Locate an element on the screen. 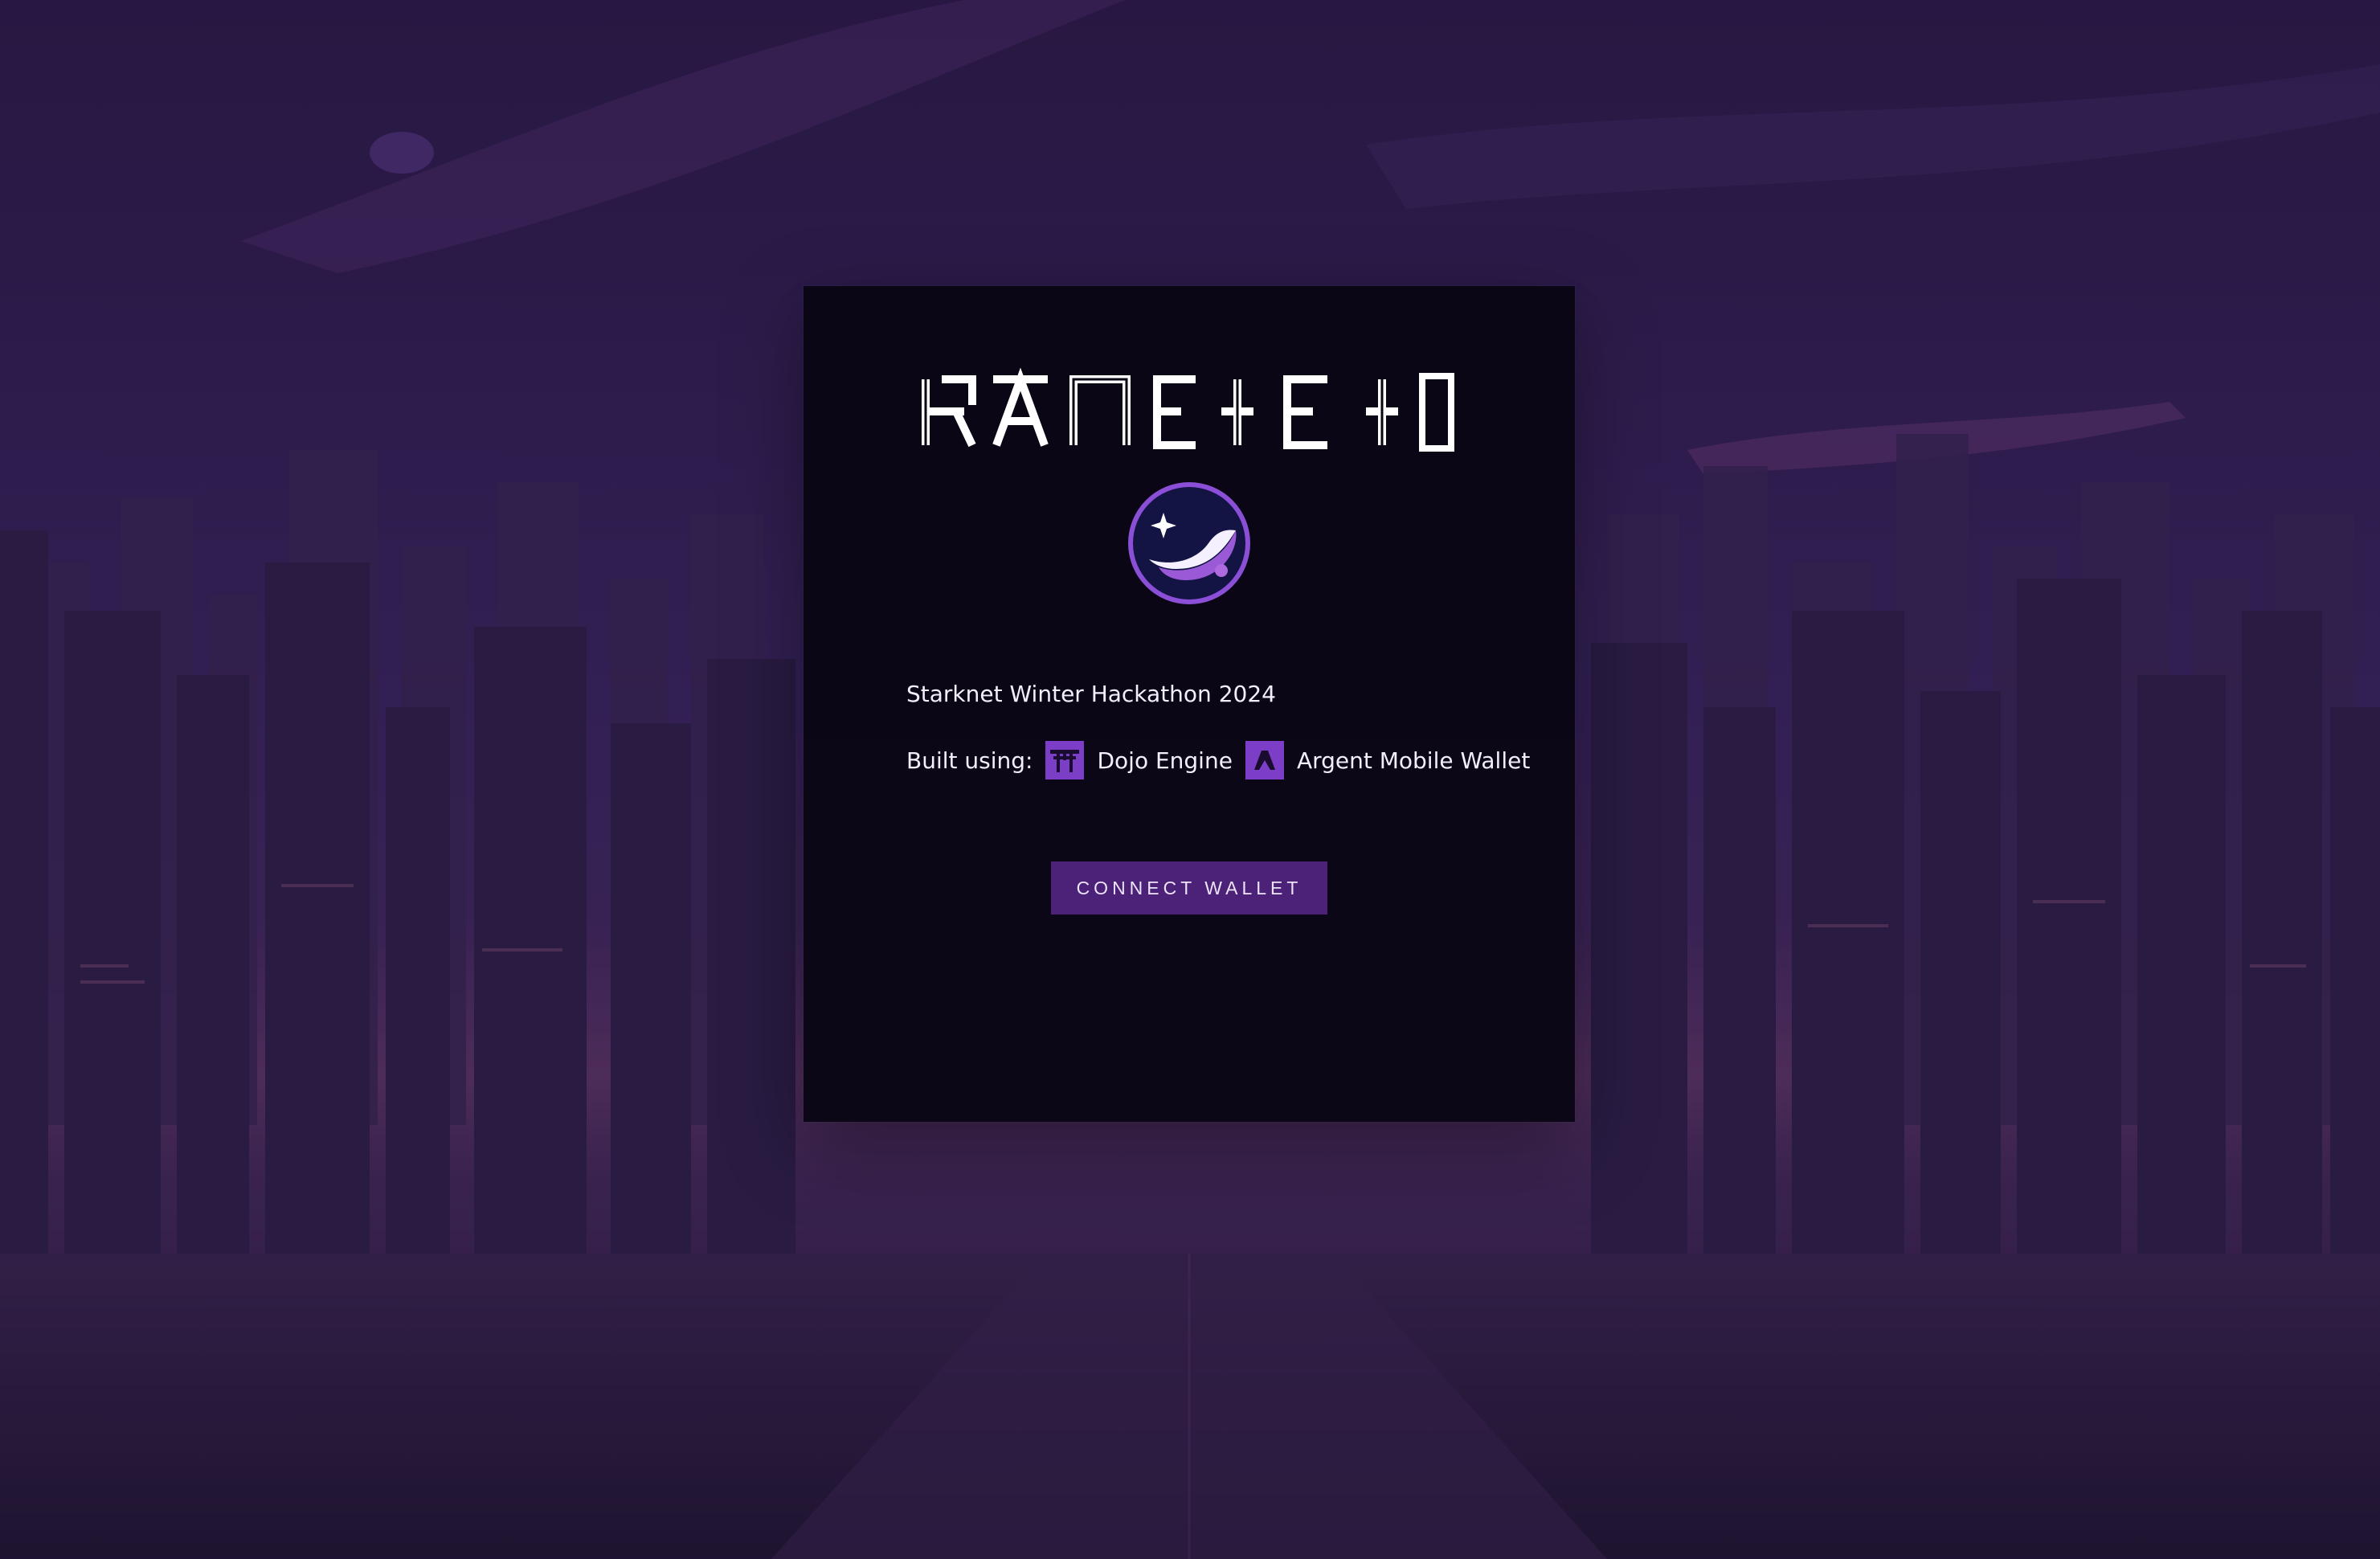 Image resolution: width=2380 pixels, height=1559 pixels. tech-argent-wallet: Argent Mobile Wallet is located at coordinates (1387, 761).